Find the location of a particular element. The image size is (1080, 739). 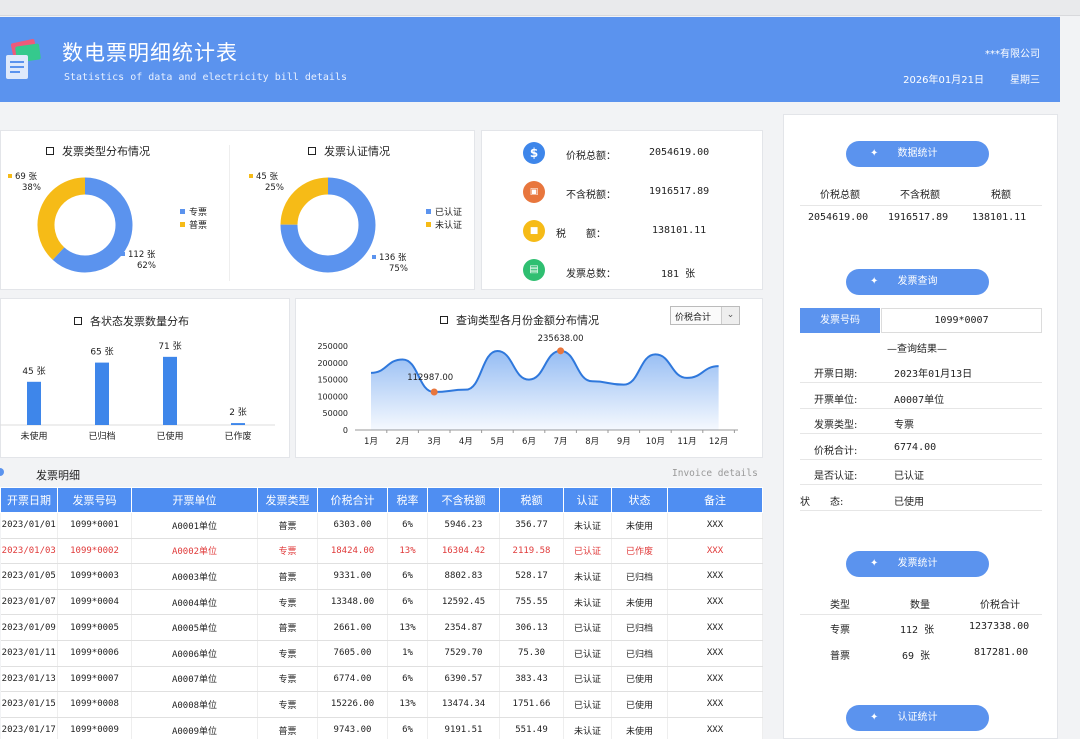

bar-category-label: 已使用 is located at coordinates (169, 436).